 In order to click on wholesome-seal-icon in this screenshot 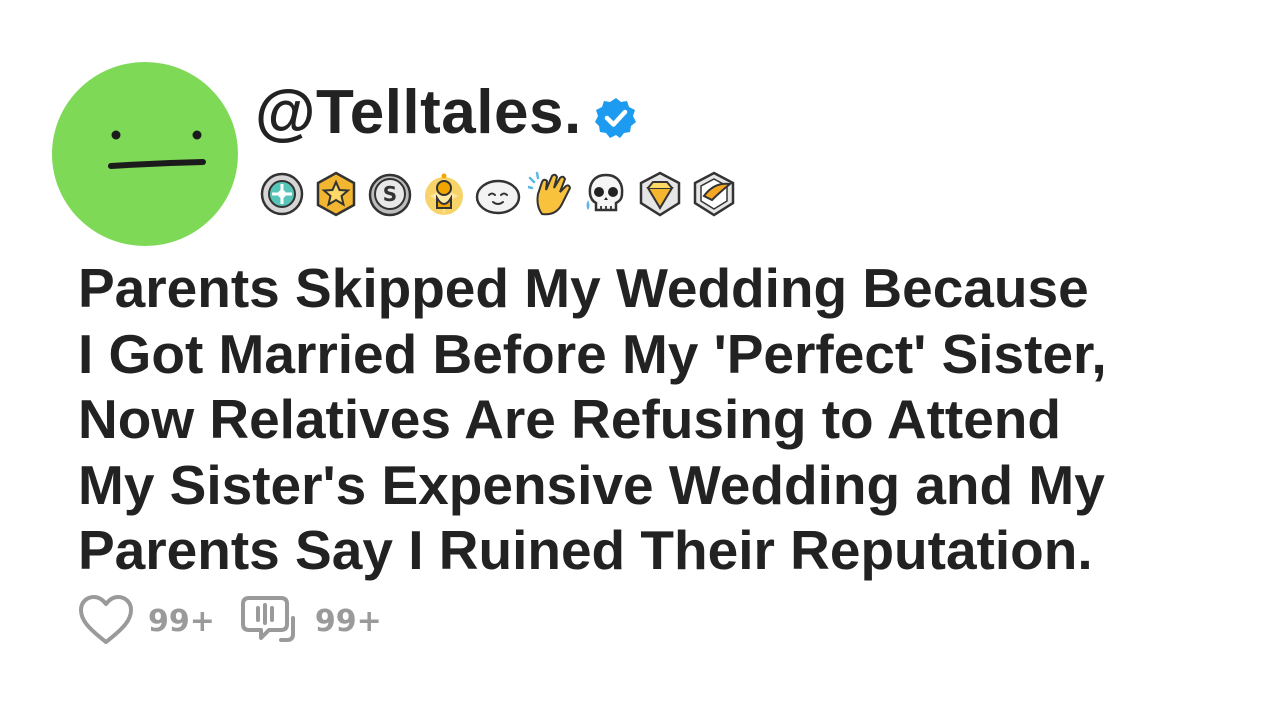, I will do `click(498, 194)`.